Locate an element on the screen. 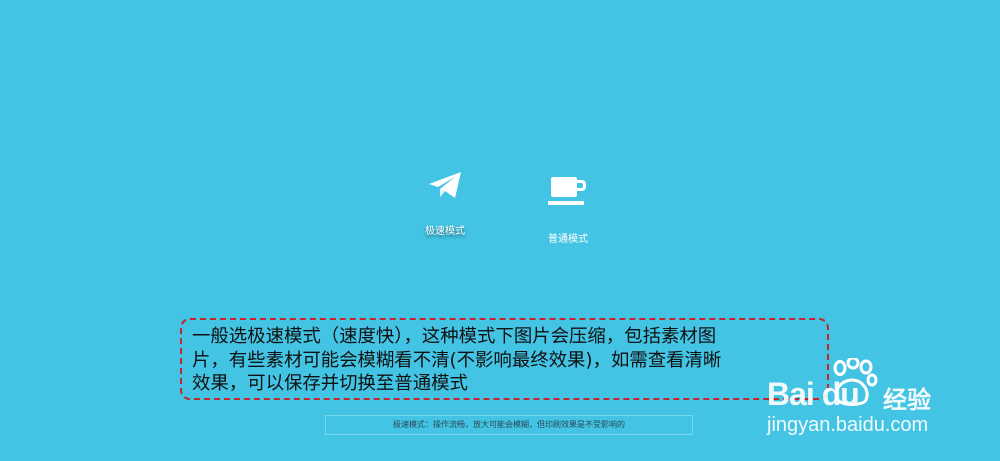  mode-info-bar: 极速模式：操作流畅，放大可能会模糊，但印刷效果是不受影响的 is located at coordinates (509, 425).